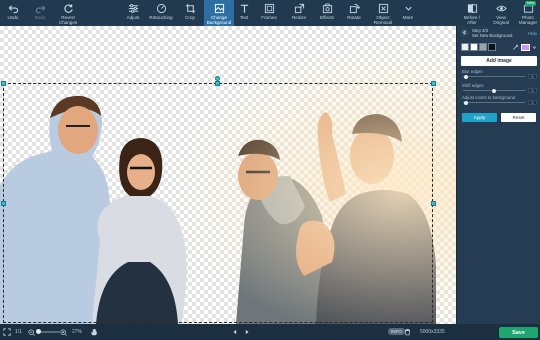  I want to click on crop-button: Crop, so click(190, 13).